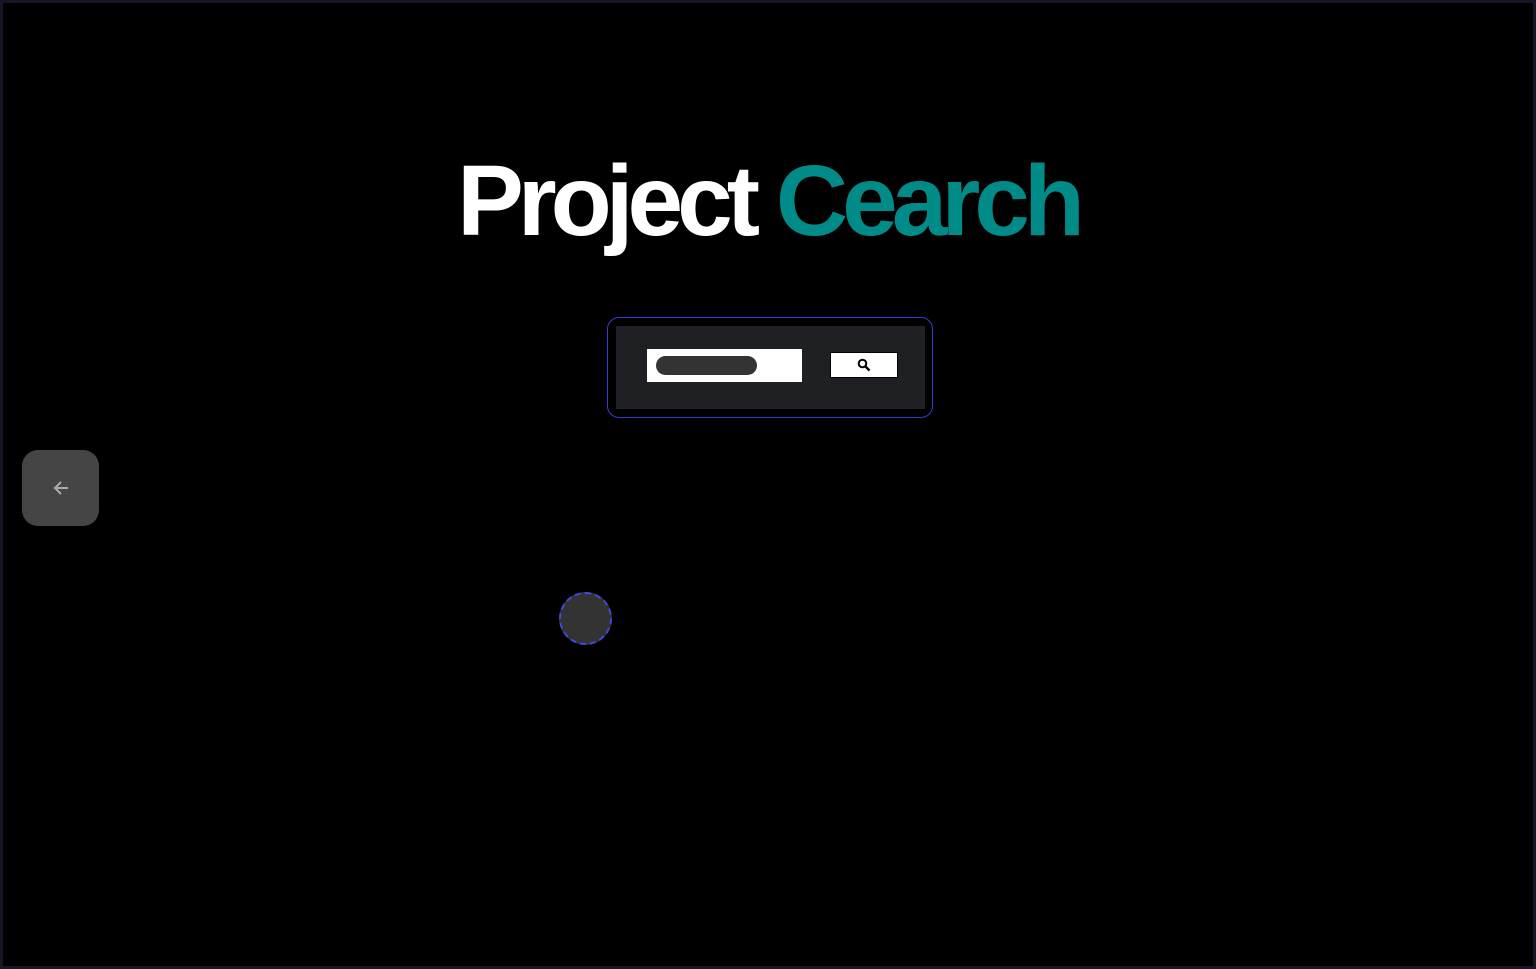 Image resolution: width=1536 pixels, height=969 pixels. I want to click on title-part-cearch: Cearch, so click(930, 201).